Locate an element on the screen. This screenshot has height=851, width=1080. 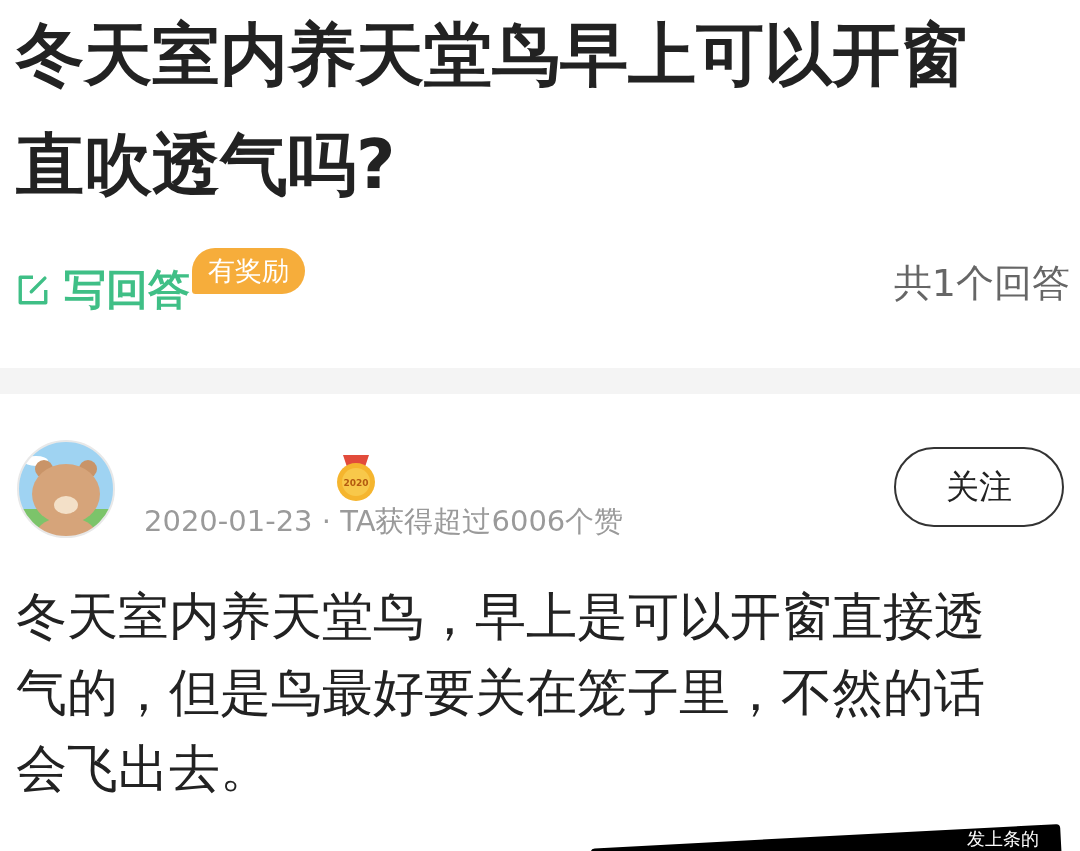
reward-badge: 有奖励 is located at coordinates (248, 271).